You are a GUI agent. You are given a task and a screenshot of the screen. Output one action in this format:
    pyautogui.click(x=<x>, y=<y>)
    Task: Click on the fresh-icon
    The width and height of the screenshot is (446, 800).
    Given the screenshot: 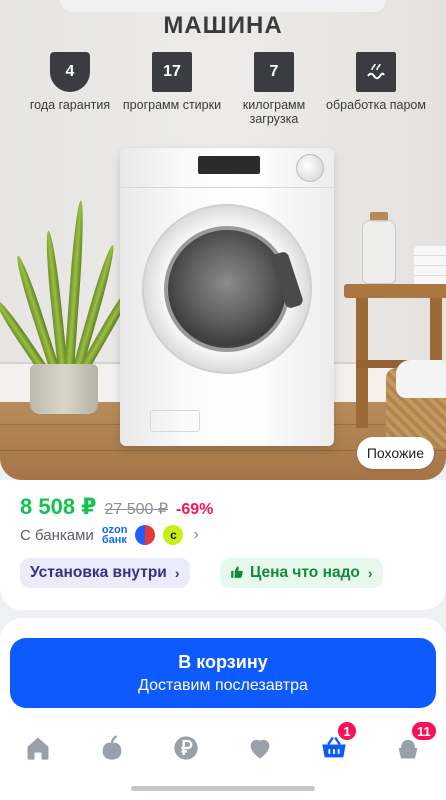 What is the action you would take?
    pyautogui.click(x=112, y=747)
    